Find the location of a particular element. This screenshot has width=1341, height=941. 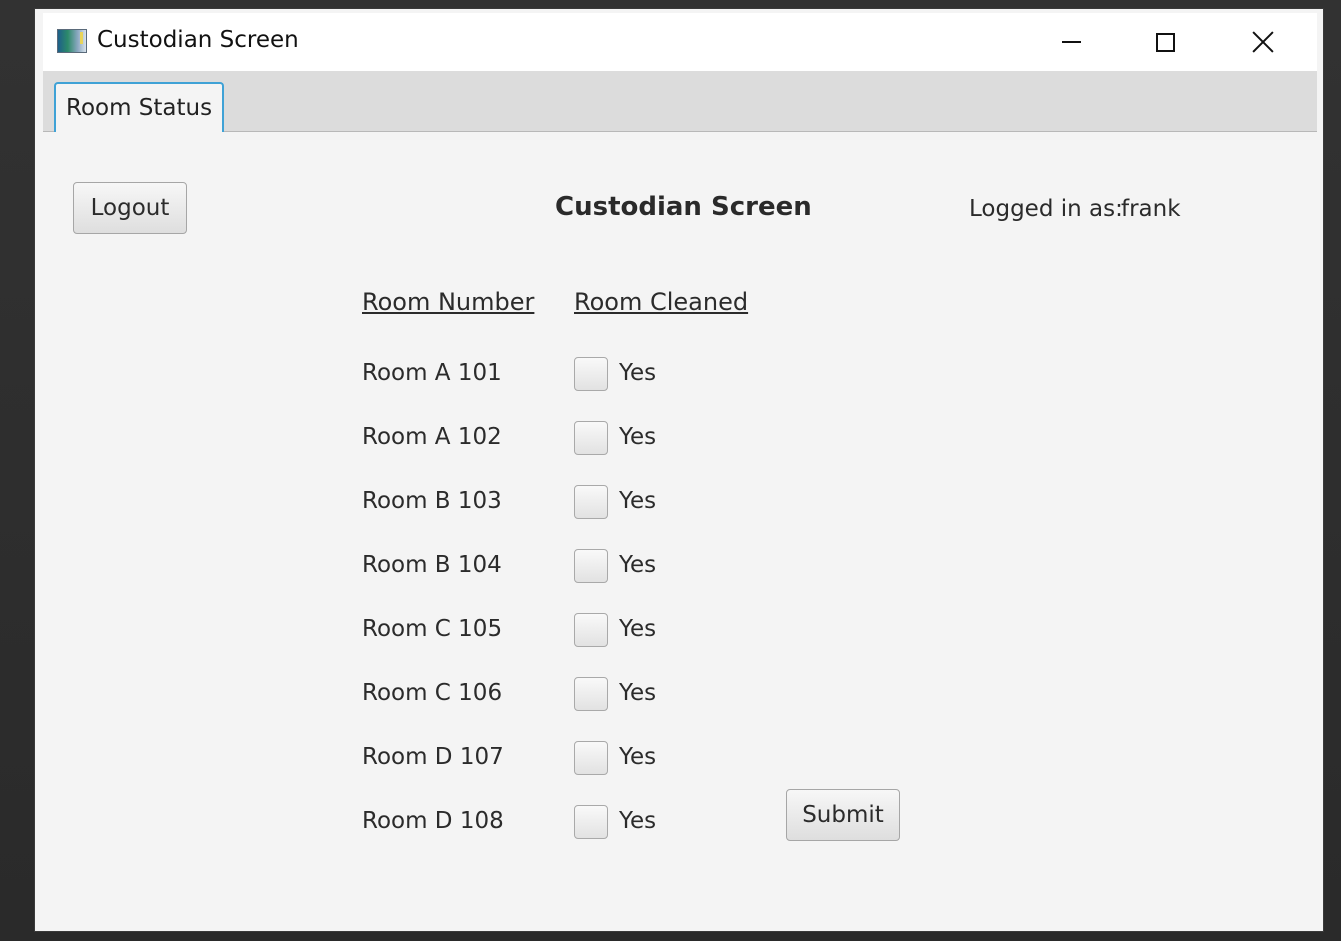

room-row: Room A 101 Yes is located at coordinates (443, 377).